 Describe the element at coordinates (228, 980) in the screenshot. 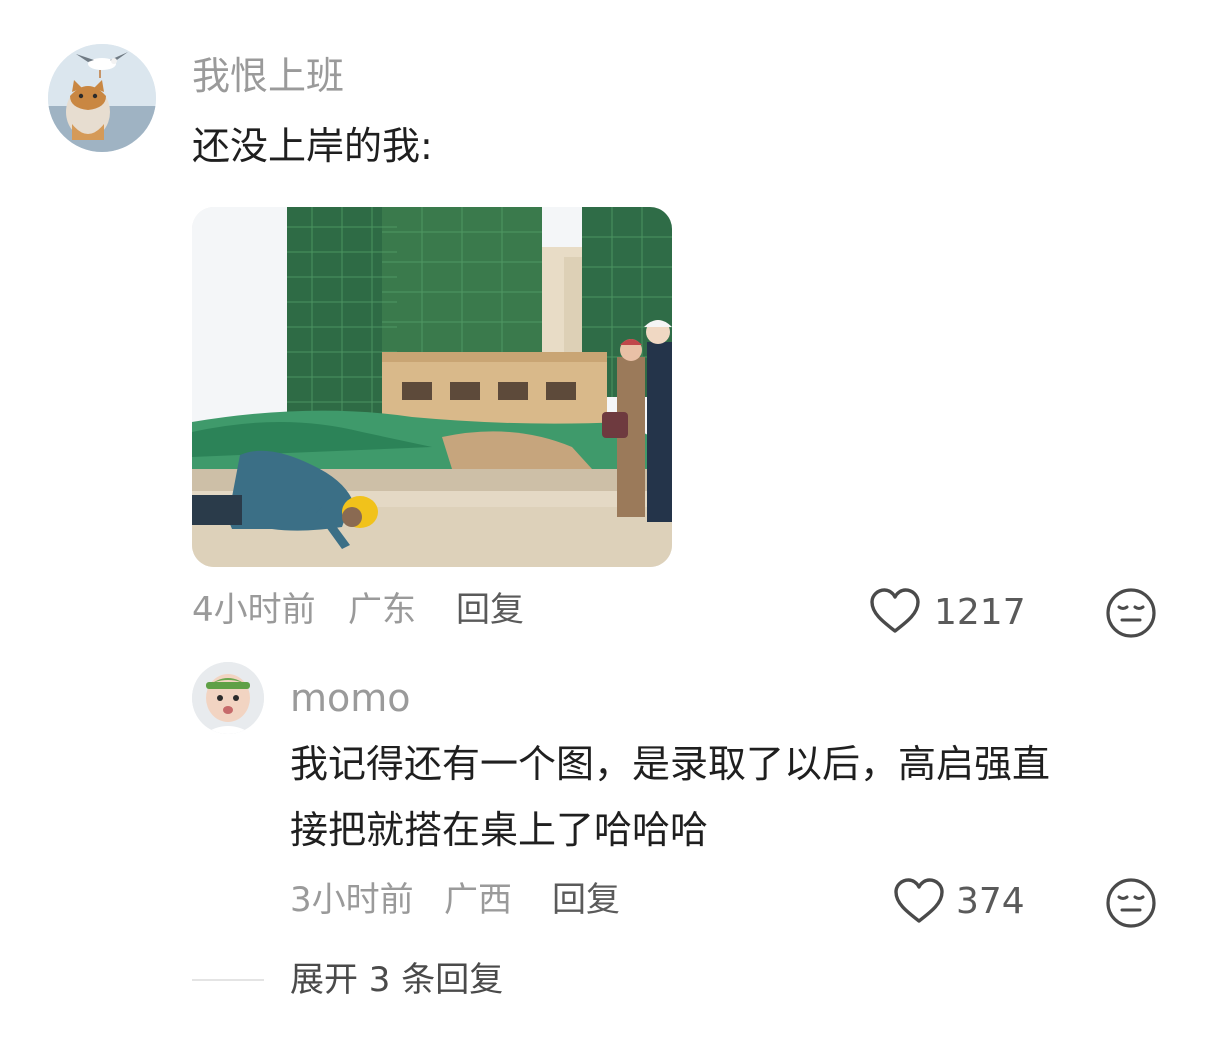

I see `expand-divider` at that location.